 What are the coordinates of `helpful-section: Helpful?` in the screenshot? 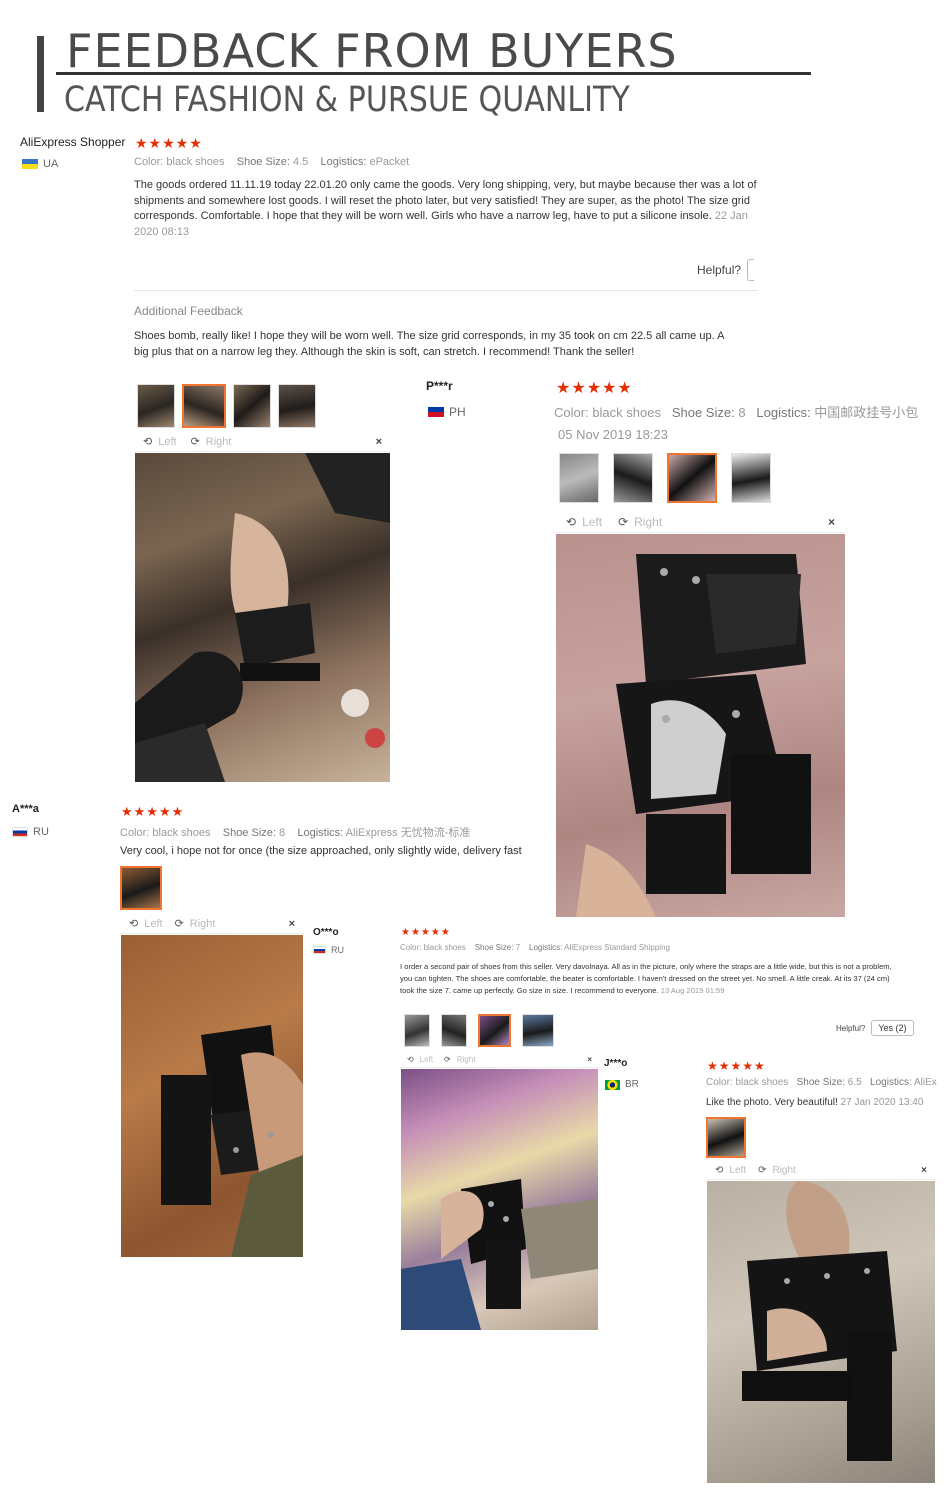 It's located at (726, 270).